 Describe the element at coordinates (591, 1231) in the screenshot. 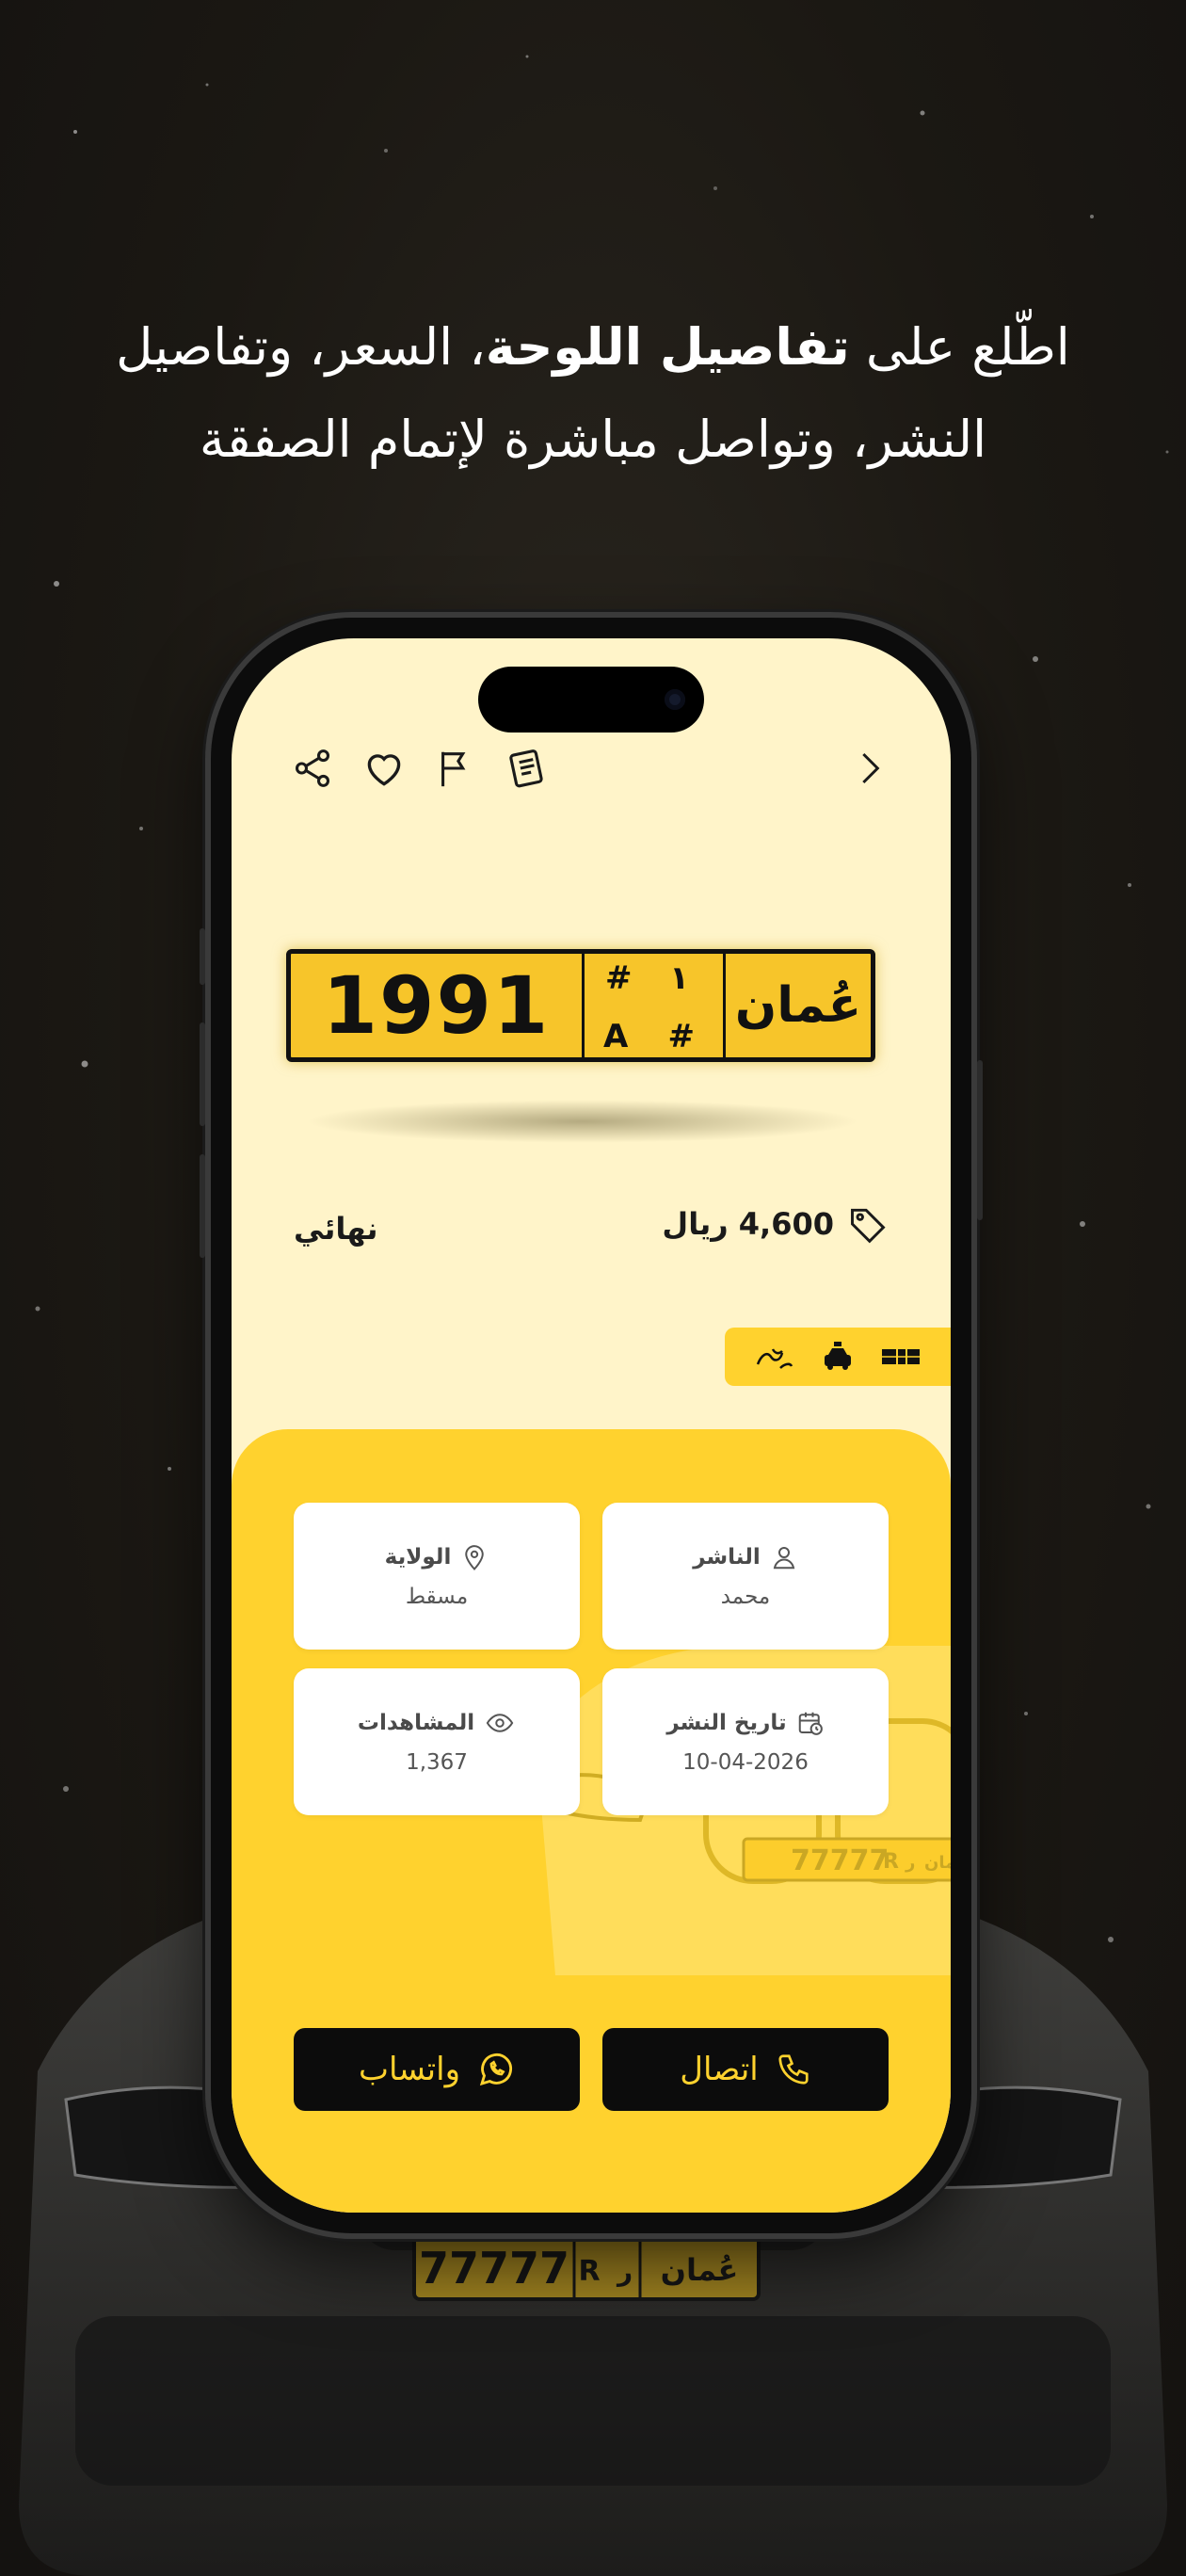

I see `price-row: 4,600 ريال نهائي` at that location.